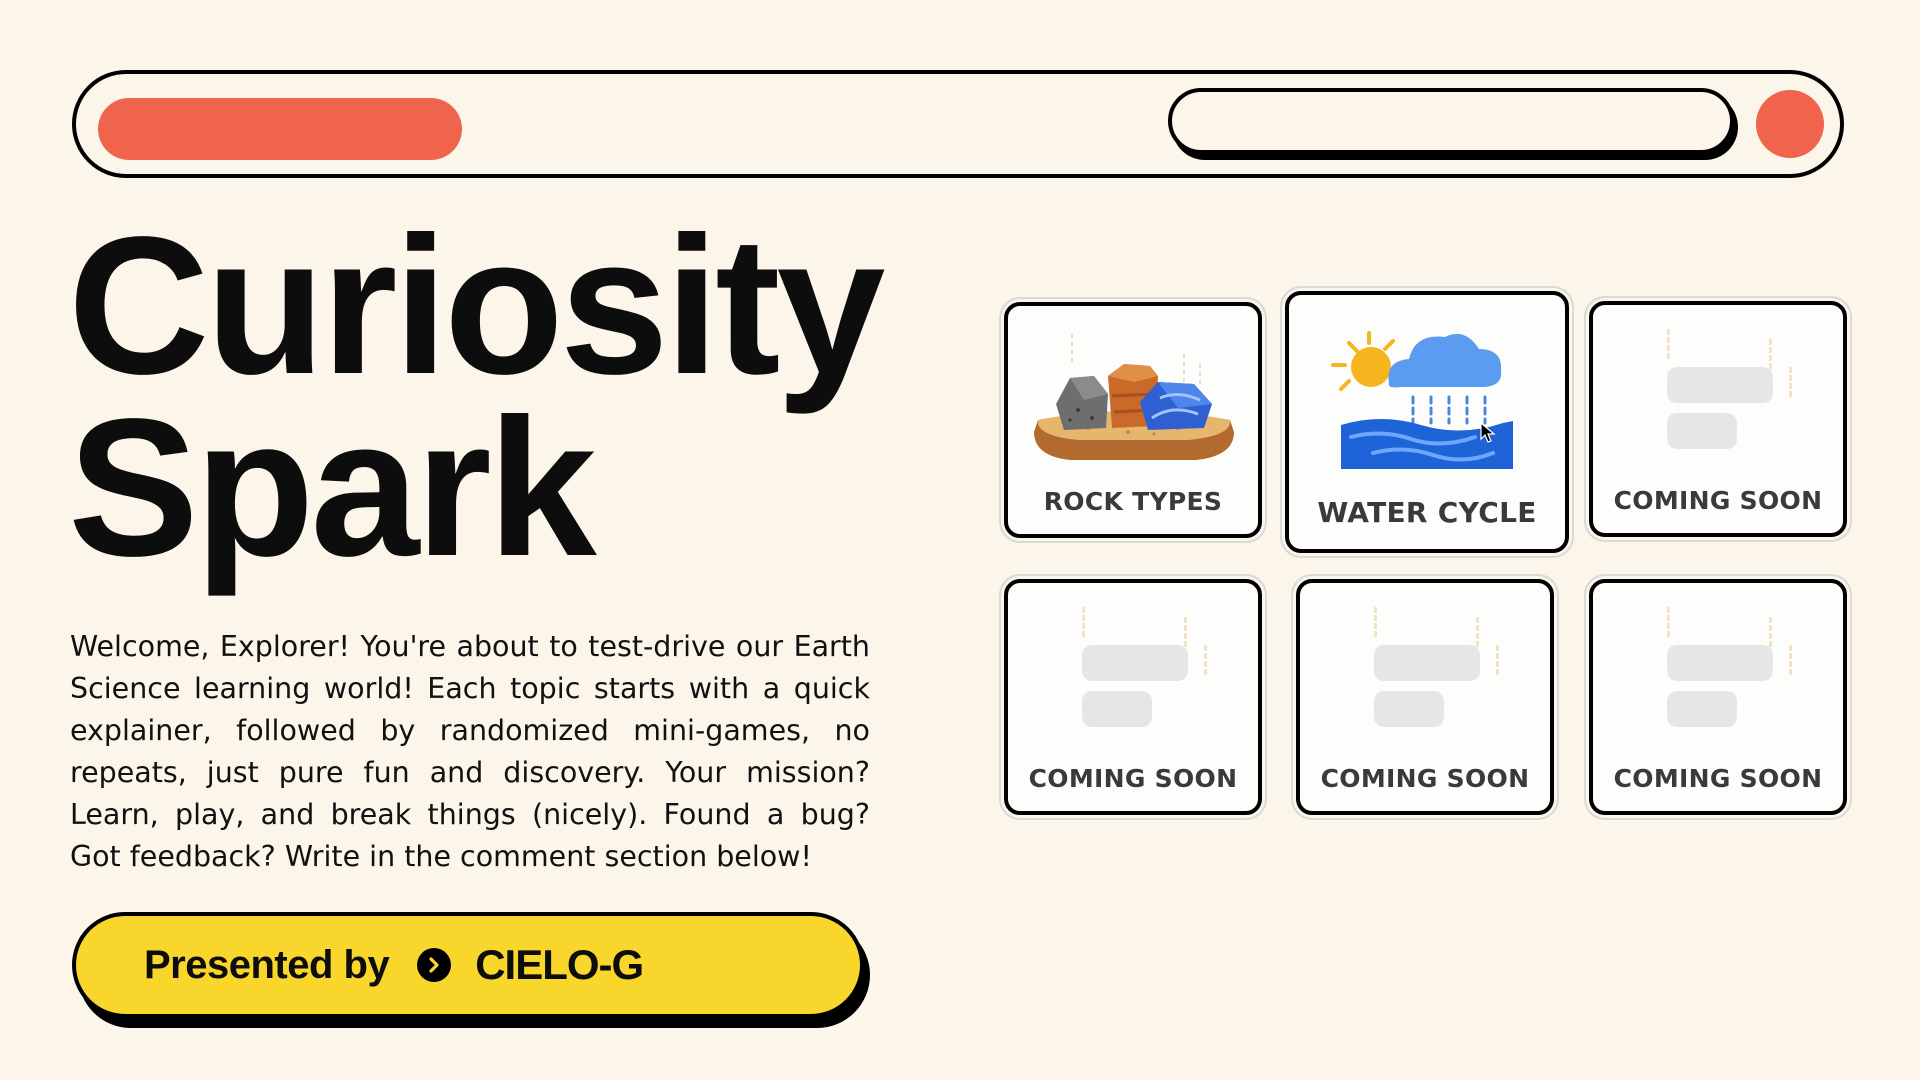 This screenshot has height=1080, width=1920. Describe the element at coordinates (559, 964) in the screenshot. I see `presenter-name: CIELO-G` at that location.